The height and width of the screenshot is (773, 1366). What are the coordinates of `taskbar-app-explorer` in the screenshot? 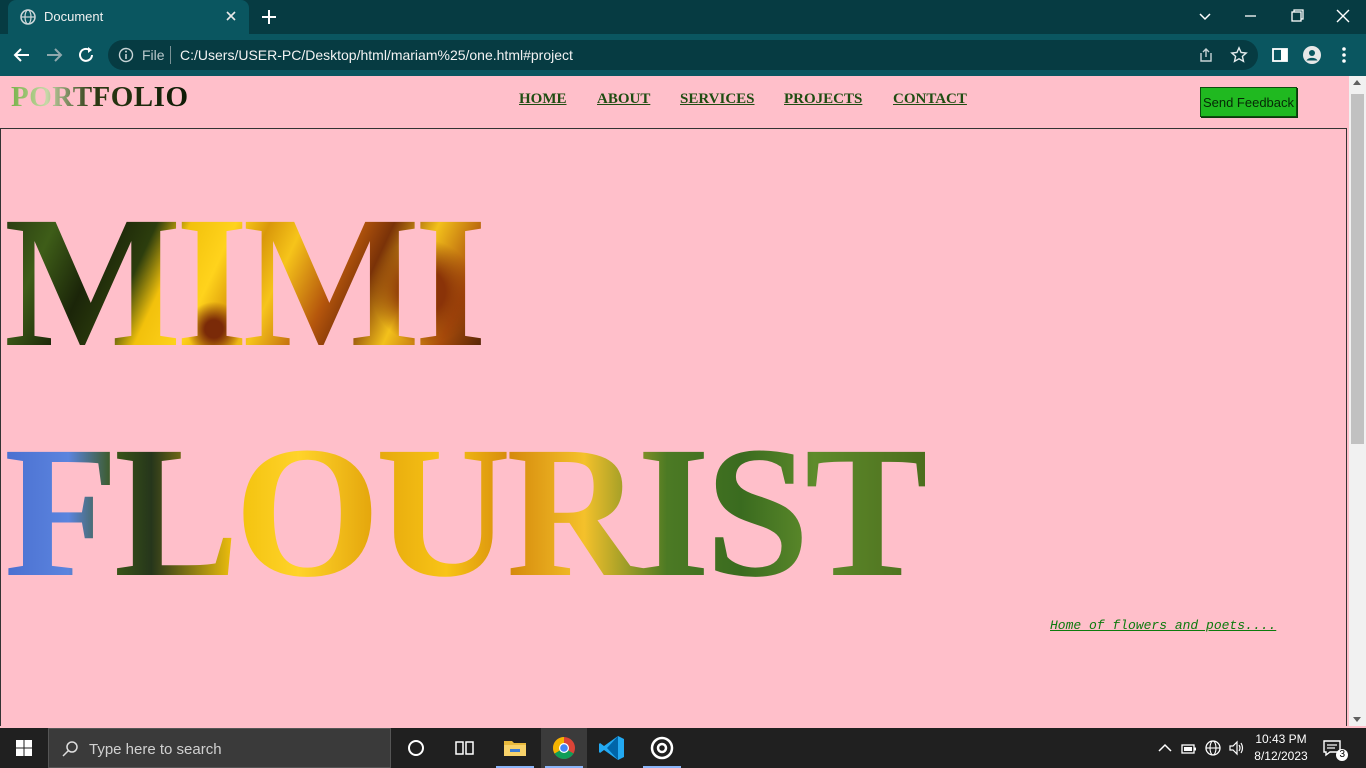 It's located at (515, 748).